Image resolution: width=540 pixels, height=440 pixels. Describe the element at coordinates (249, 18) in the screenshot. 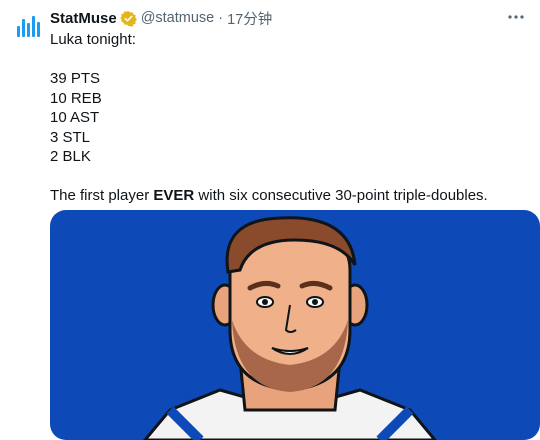

I see `tweet-timestamp: 17分钟` at that location.